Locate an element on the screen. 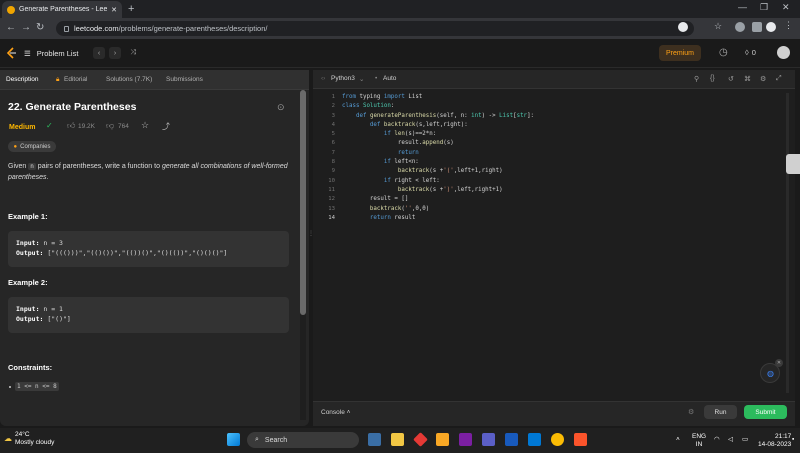 The image size is (800, 453). leetcode-logo-icon is located at coordinates (11, 53).